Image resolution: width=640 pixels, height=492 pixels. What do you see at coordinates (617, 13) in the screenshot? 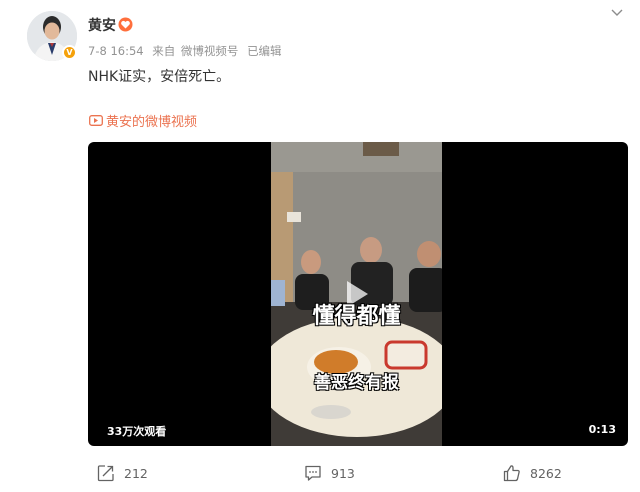
I see `chevron-down-icon` at bounding box center [617, 13].